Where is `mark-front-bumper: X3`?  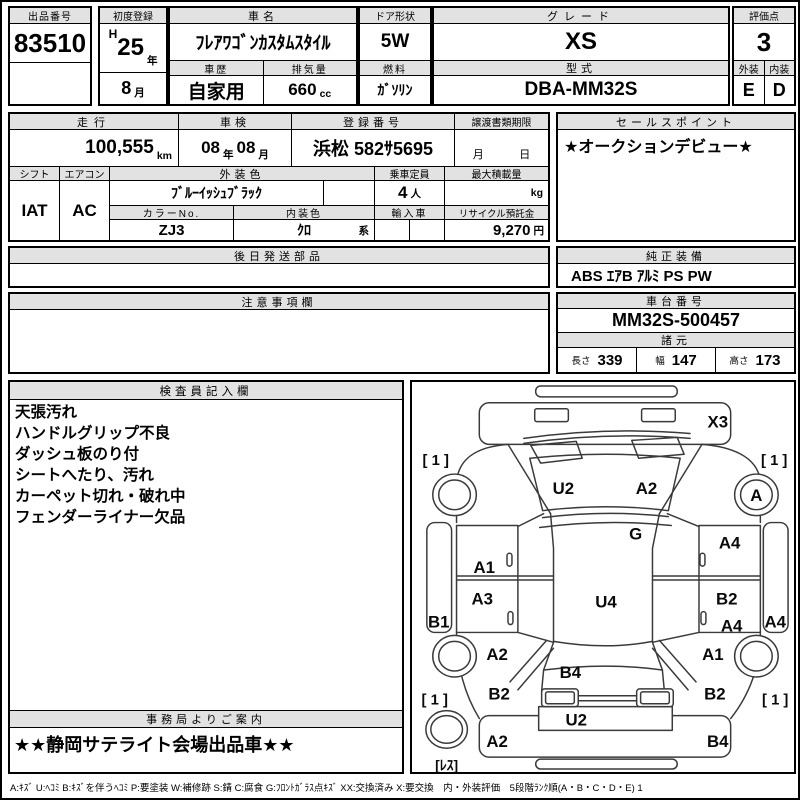
mark-front-bumper: X3 is located at coordinates (718, 422).